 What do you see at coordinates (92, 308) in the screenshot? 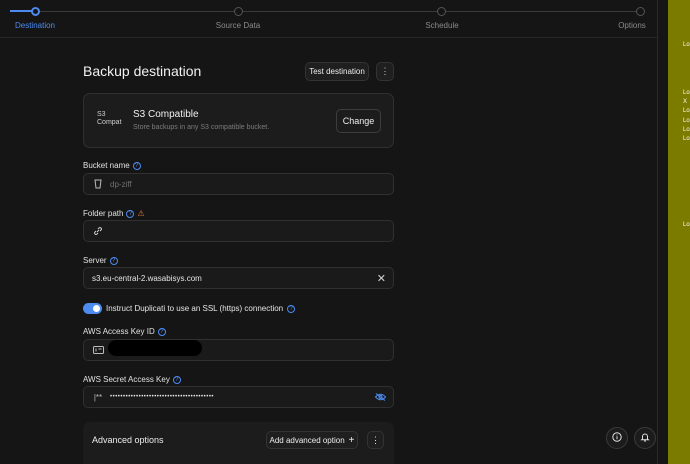
I see `ssl-toggle` at bounding box center [92, 308].